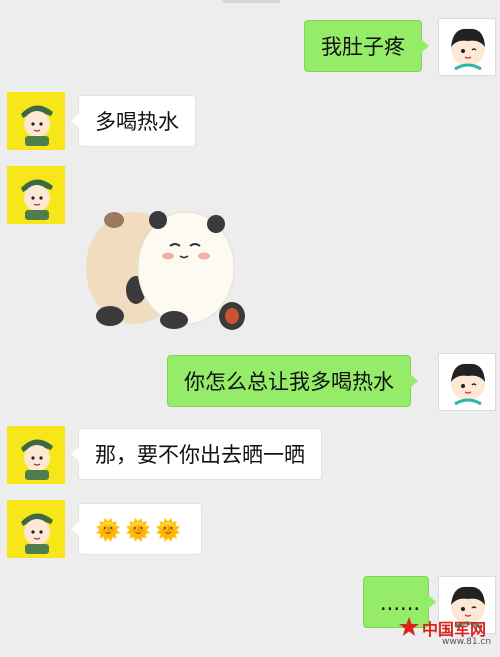 This screenshot has width=500, height=657. What do you see at coordinates (363, 47) in the screenshot?
I see `message-text: 我肚子疼` at bounding box center [363, 47].